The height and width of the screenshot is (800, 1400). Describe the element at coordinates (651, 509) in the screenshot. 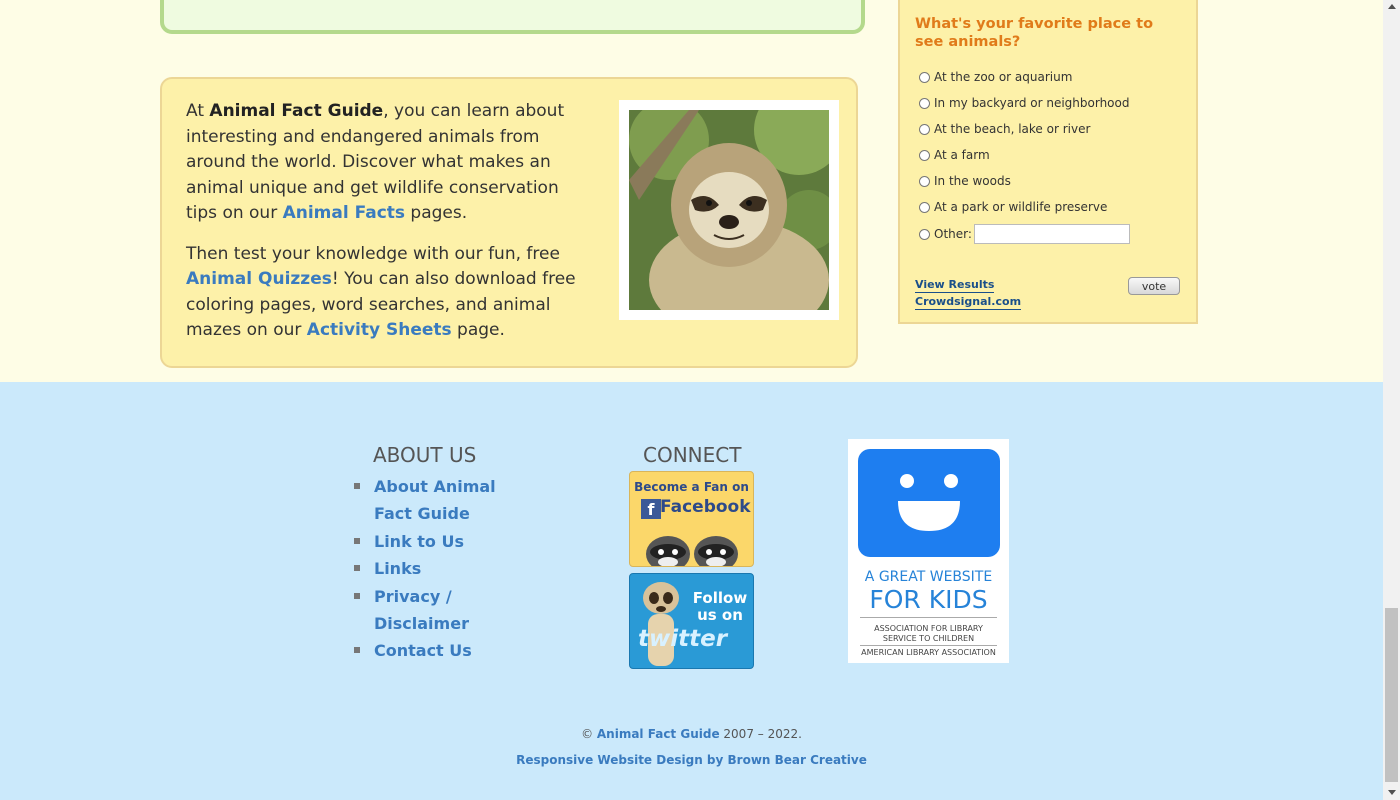

I see `facebook-icon: f` at that location.